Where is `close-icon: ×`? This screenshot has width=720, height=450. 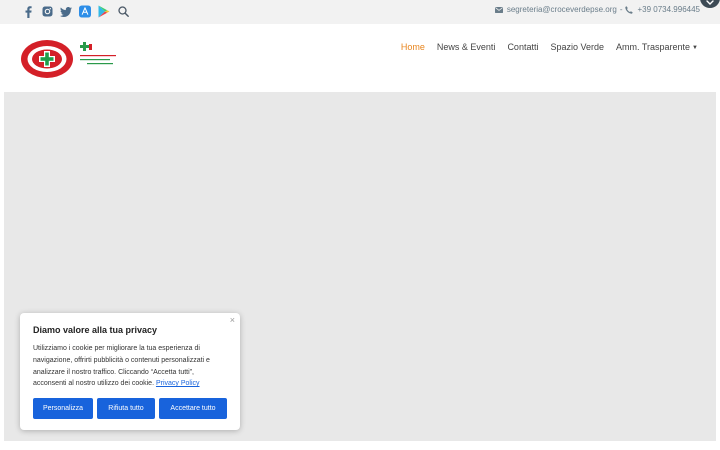
close-icon: × is located at coordinates (232, 320).